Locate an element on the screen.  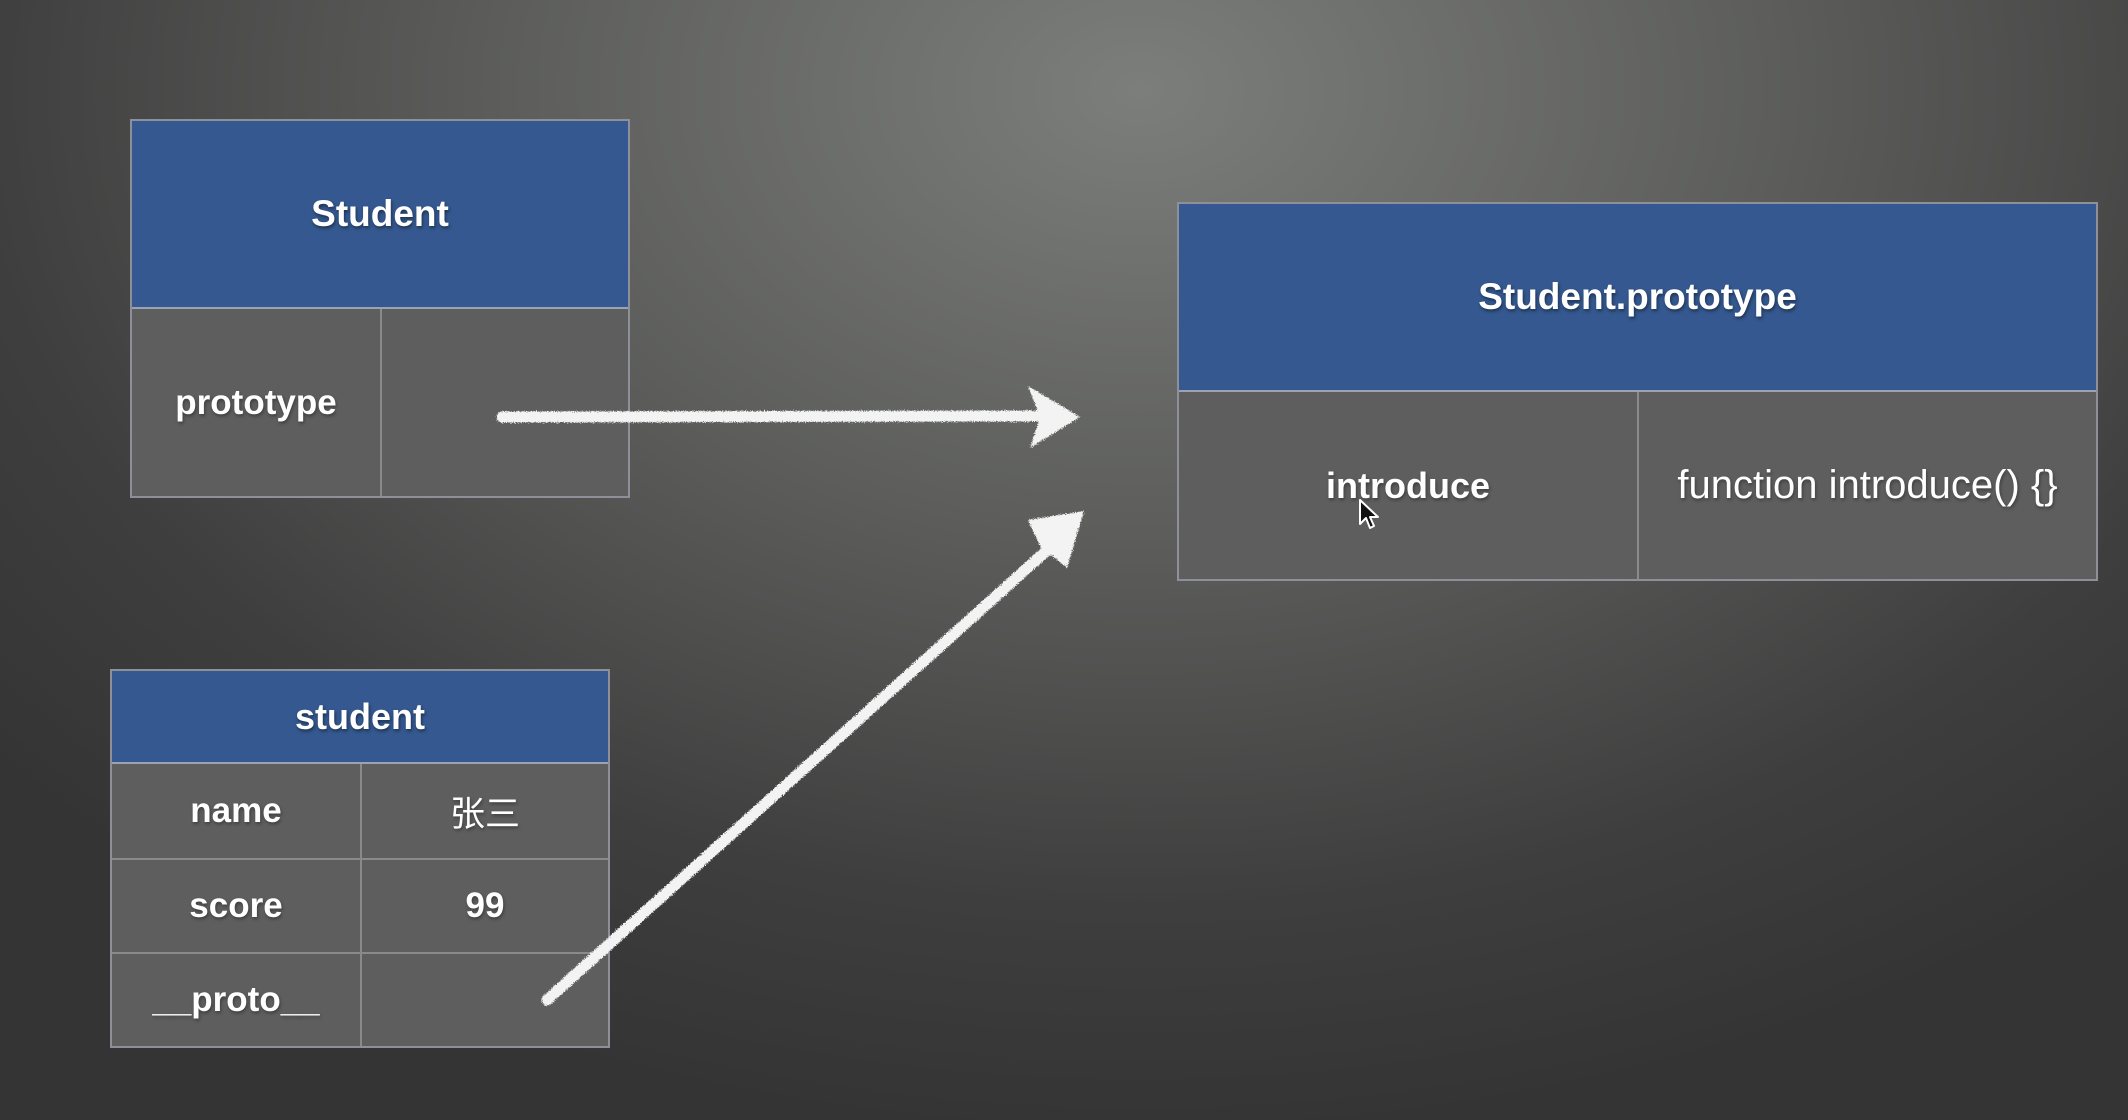
student-constructor-table: Student prototype is located at coordinates (380, 308).